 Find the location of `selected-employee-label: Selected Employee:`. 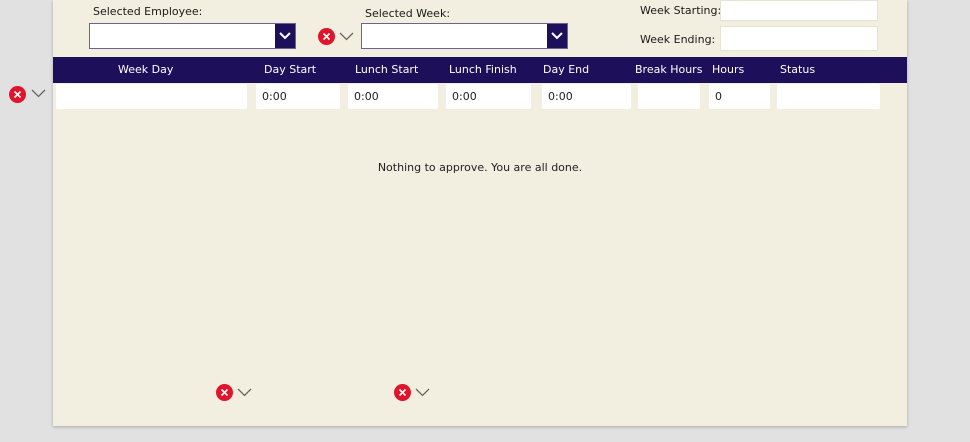

selected-employee-label: Selected Employee: is located at coordinates (148, 11).